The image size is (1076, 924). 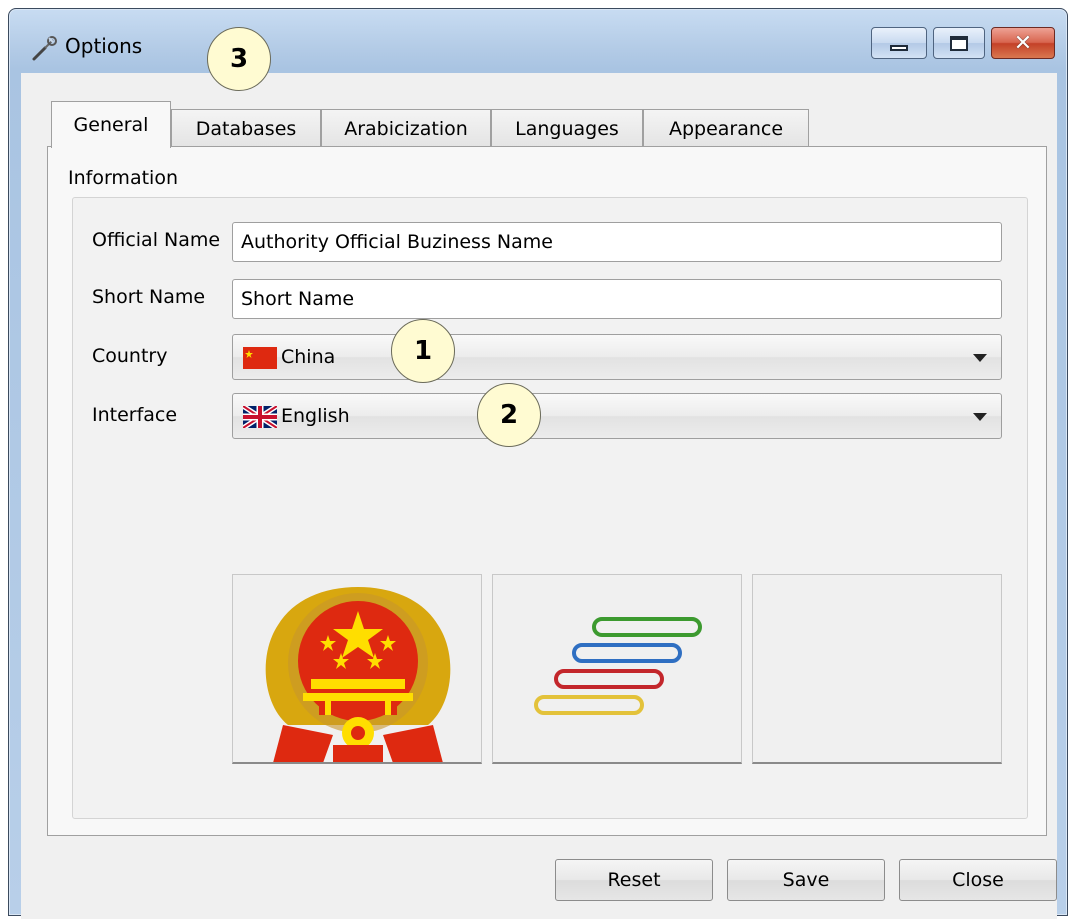 What do you see at coordinates (509, 415) in the screenshot?
I see `callout-2: 2` at bounding box center [509, 415].